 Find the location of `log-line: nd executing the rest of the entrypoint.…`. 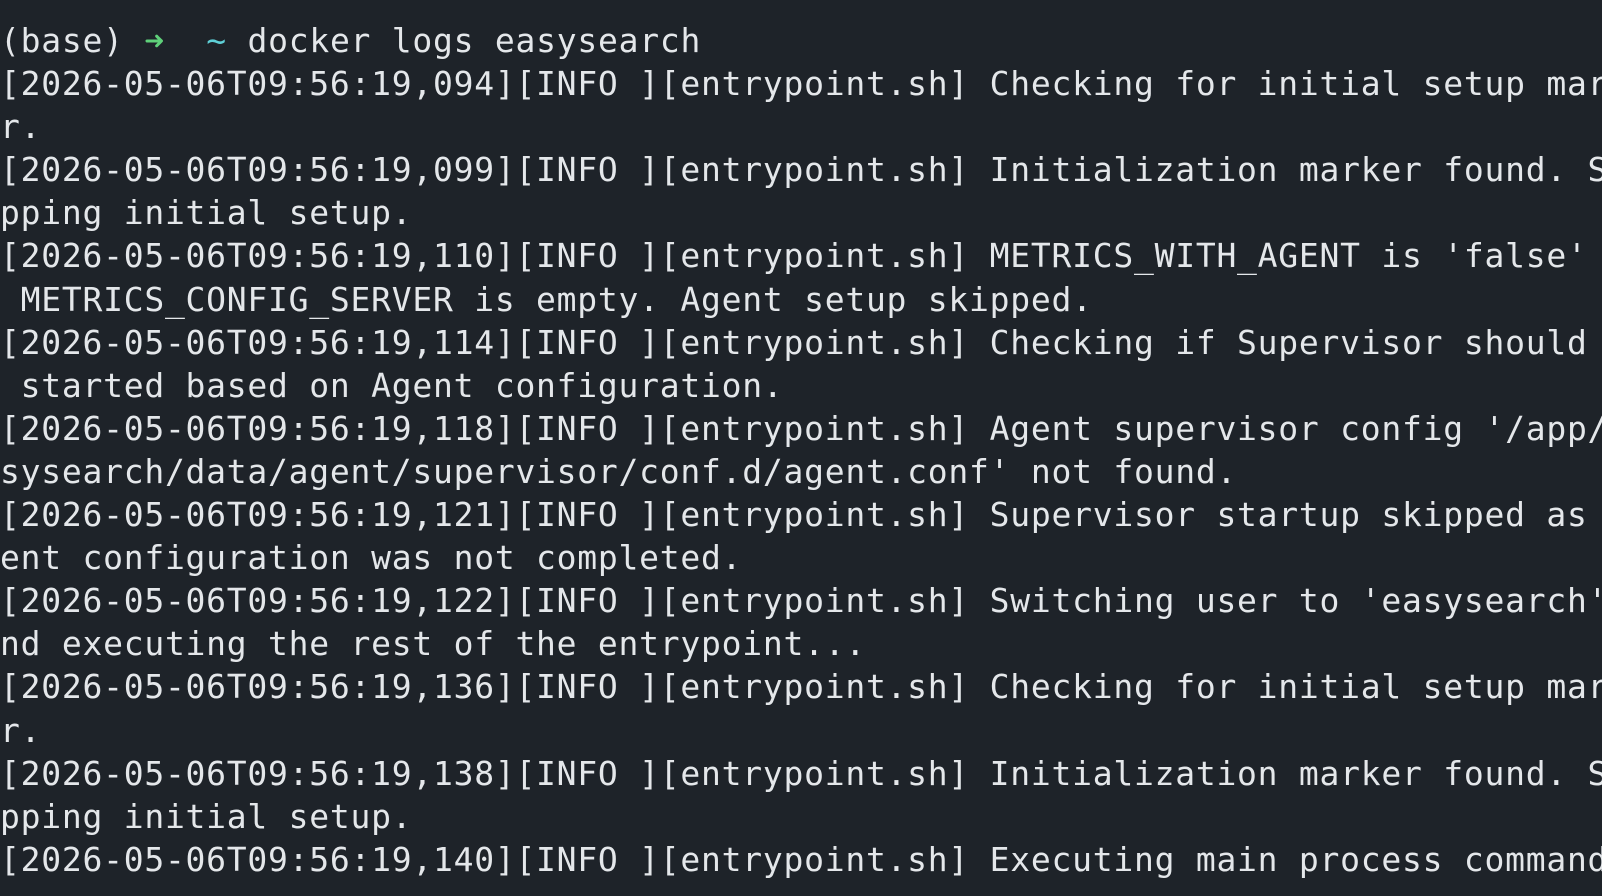

log-line: nd executing the rest of the entrypoint.… is located at coordinates (433, 644).